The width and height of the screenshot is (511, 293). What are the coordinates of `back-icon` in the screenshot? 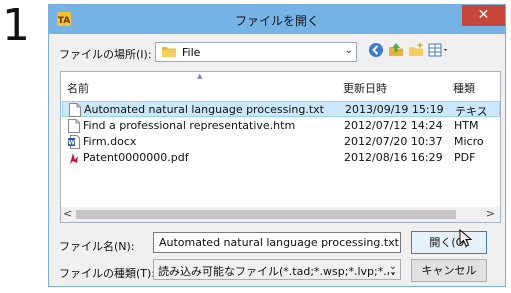 It's located at (376, 50).